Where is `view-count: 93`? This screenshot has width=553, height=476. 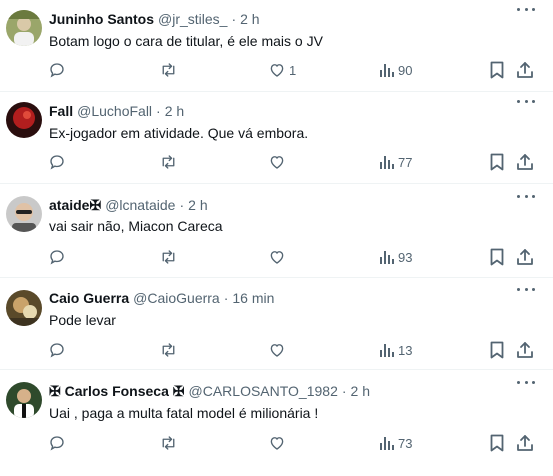 view-count: 93 is located at coordinates (405, 257).